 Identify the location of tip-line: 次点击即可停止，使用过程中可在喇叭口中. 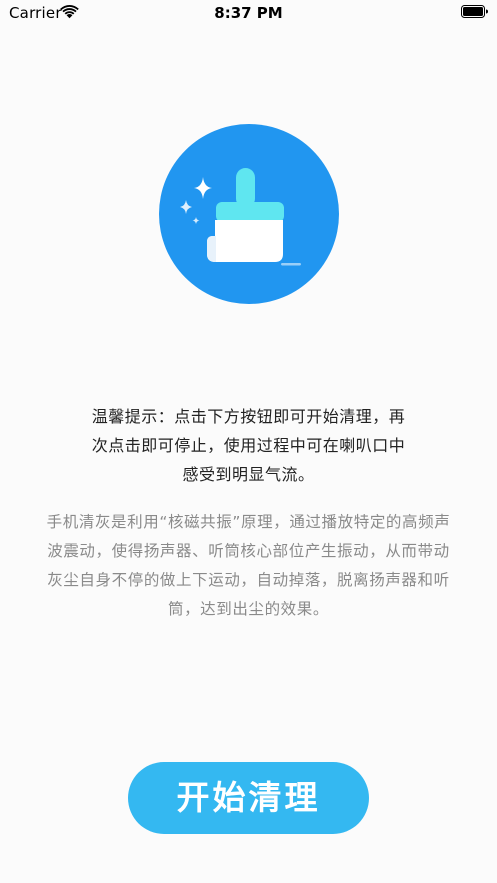
(248, 445).